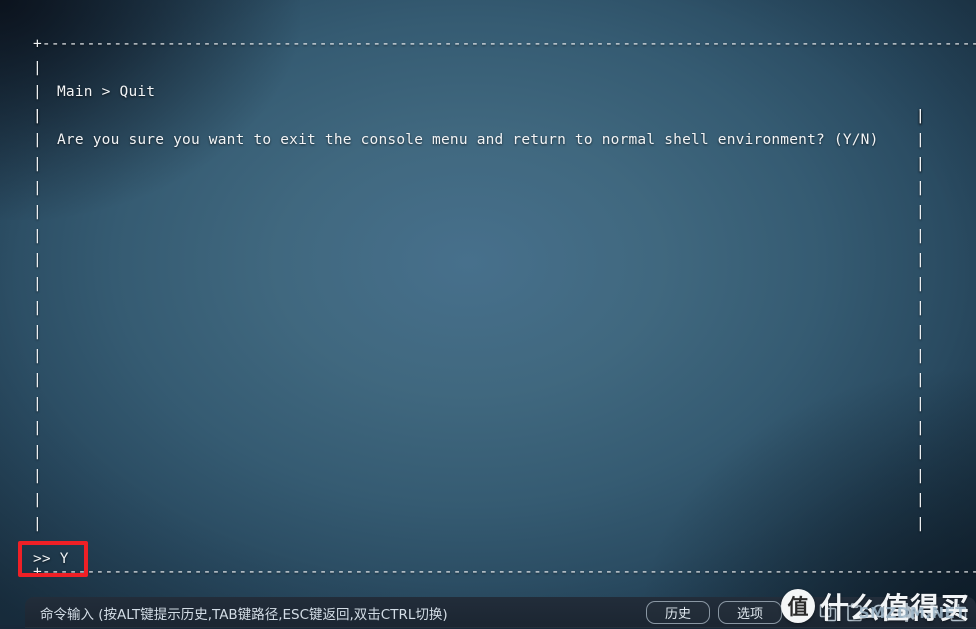 The width and height of the screenshot is (976, 629). I want to click on download-icon, so click(932, 612).